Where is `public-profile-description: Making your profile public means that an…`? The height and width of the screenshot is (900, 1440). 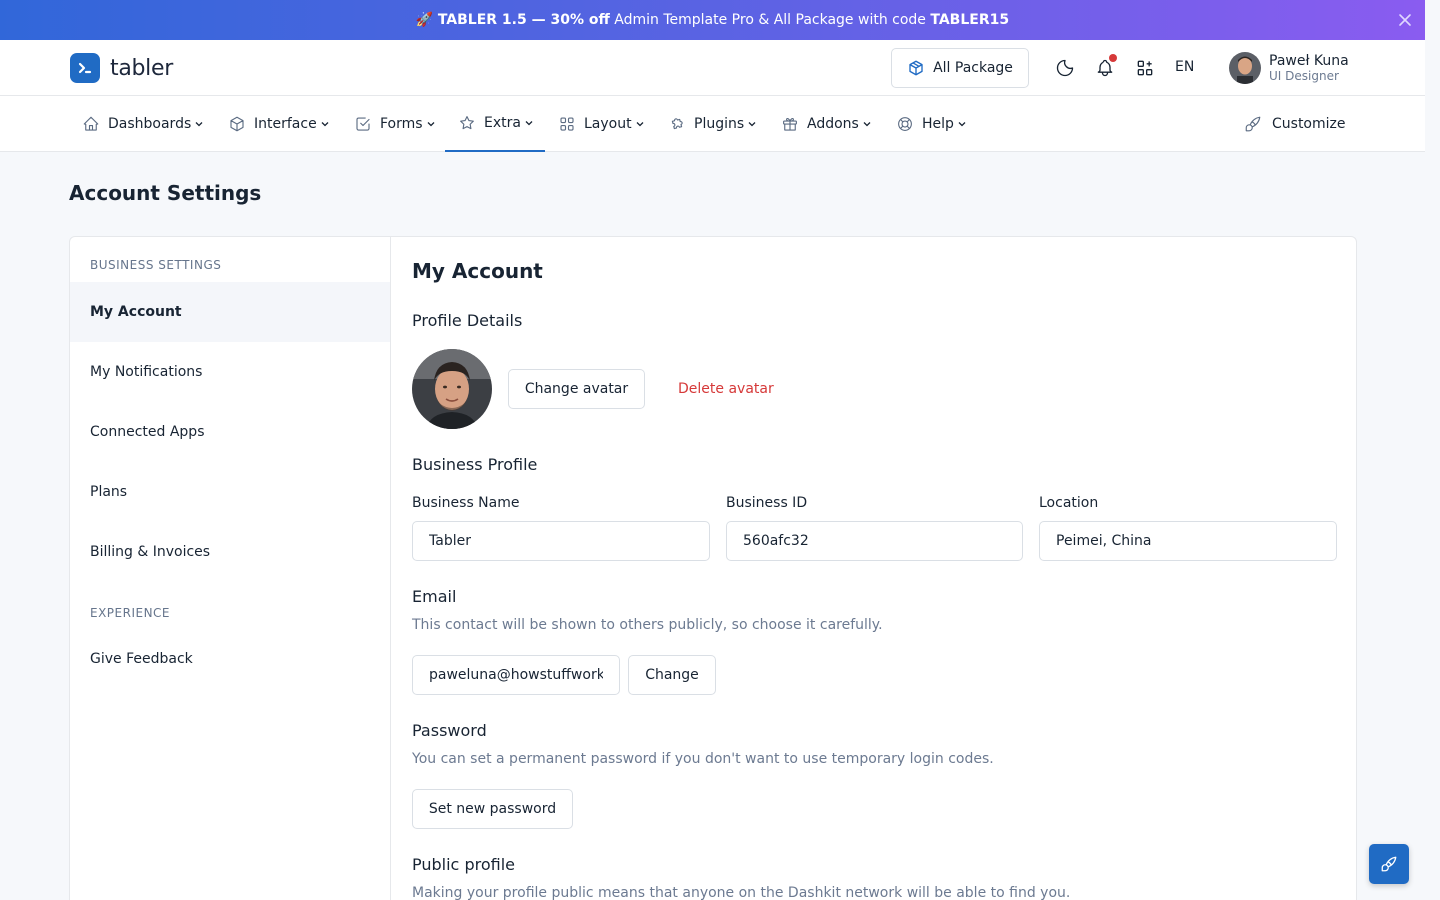 public-profile-description: Making your profile public means that an… is located at coordinates (741, 892).